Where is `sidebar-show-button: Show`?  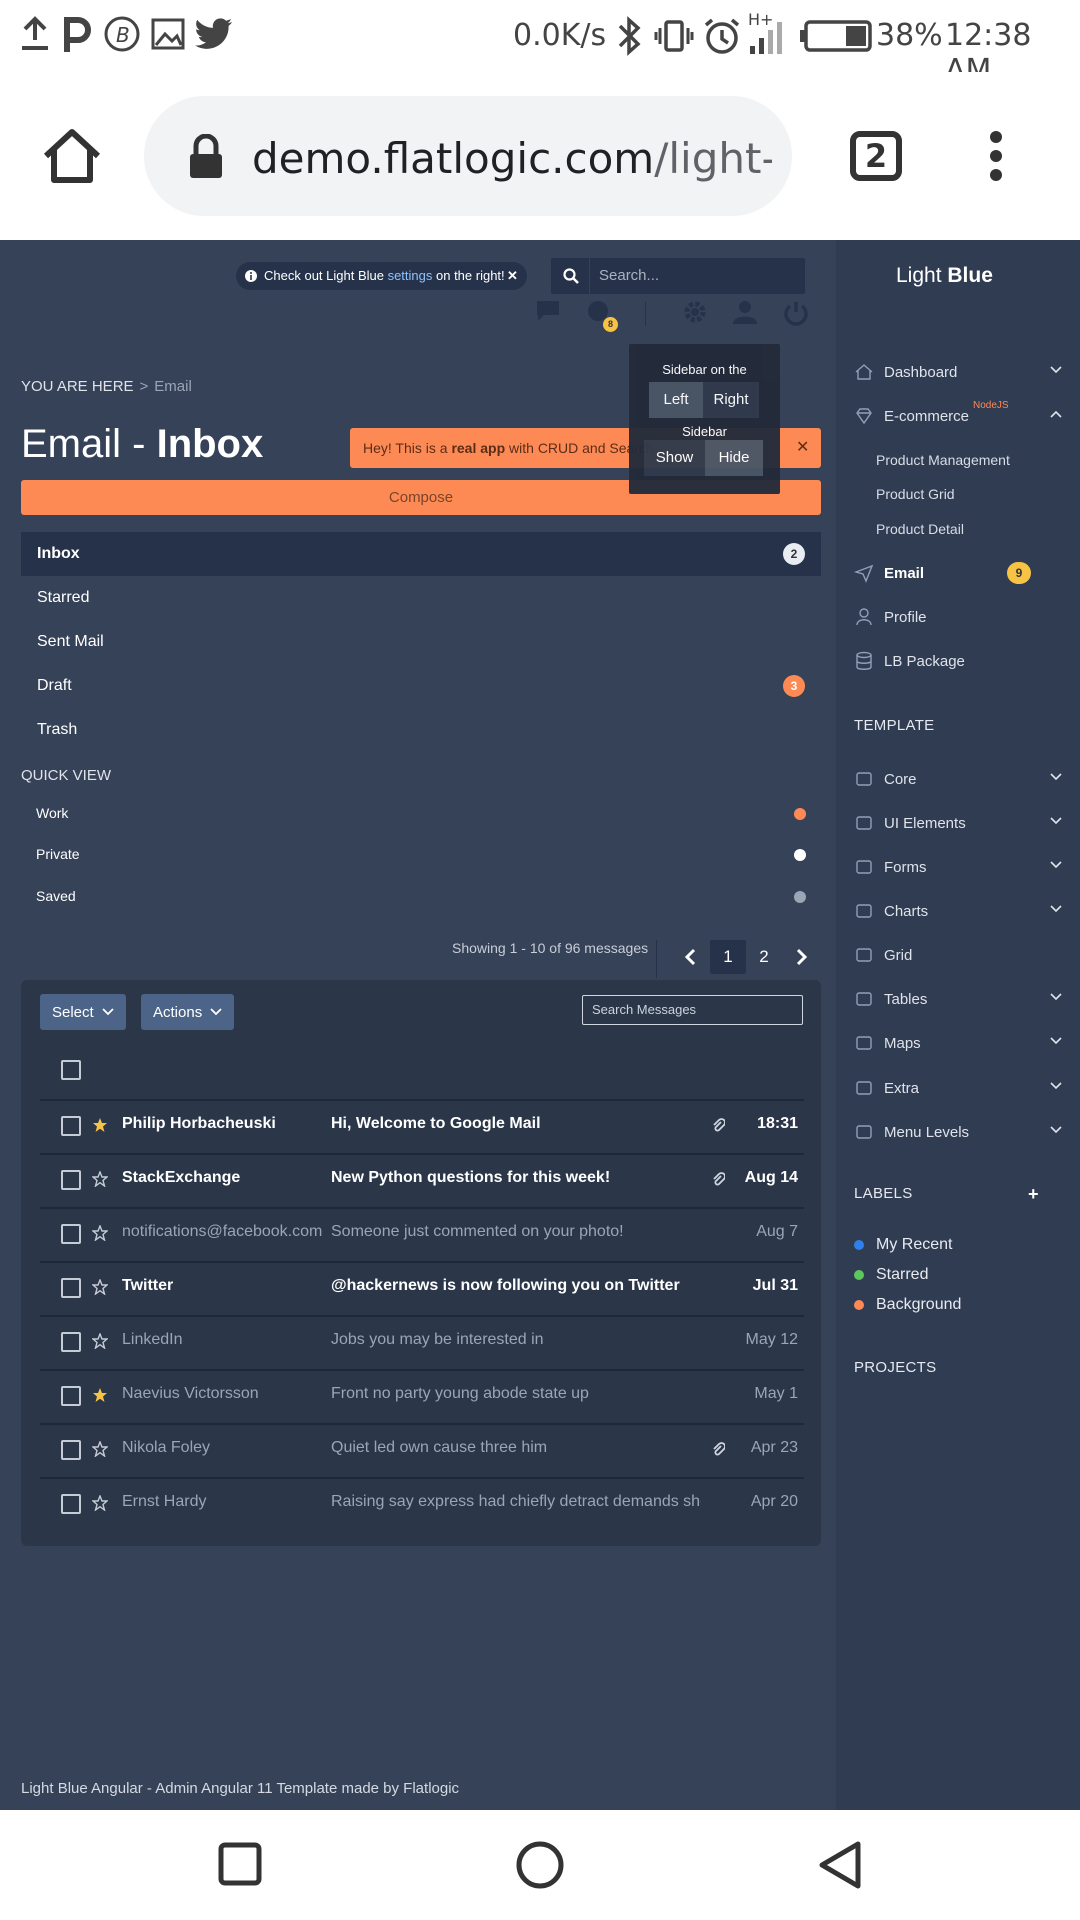
sidebar-show-button: Show is located at coordinates (674, 458).